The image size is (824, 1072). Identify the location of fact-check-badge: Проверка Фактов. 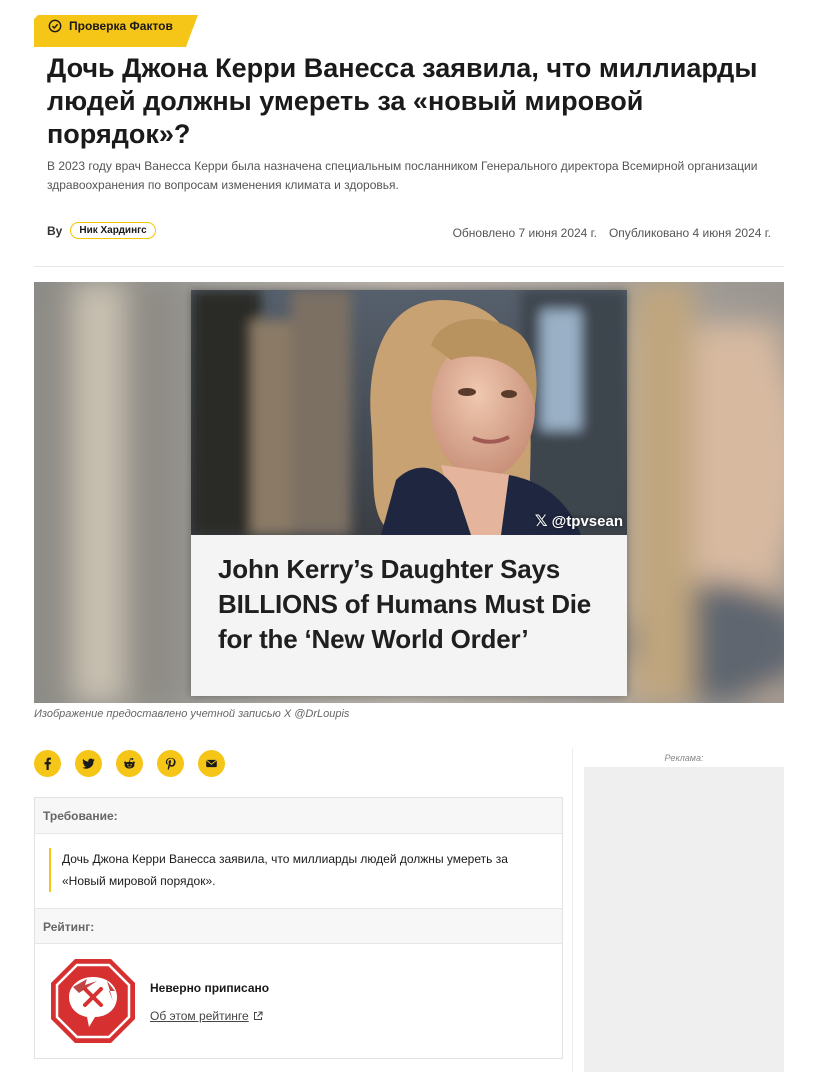
(116, 31).